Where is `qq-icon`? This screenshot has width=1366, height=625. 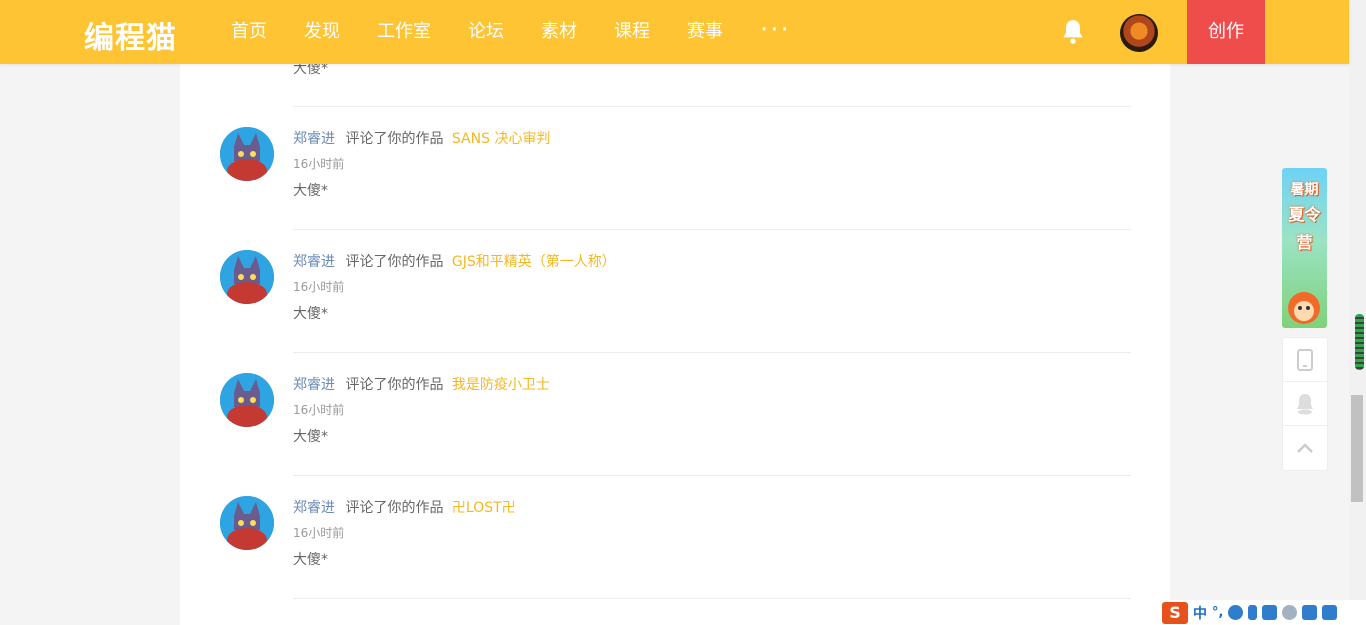 qq-icon is located at coordinates (1305, 403).